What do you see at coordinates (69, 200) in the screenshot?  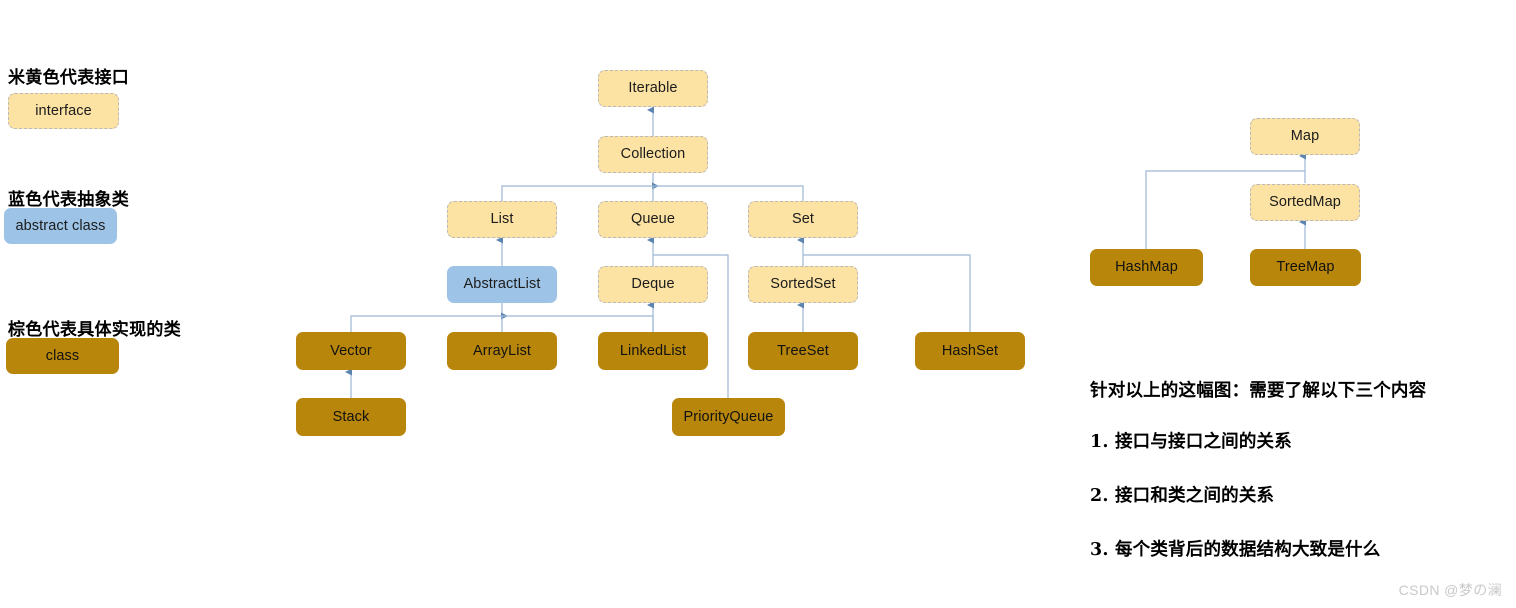 I see `legend-title-abstract: 蓝色代表抽象类` at bounding box center [69, 200].